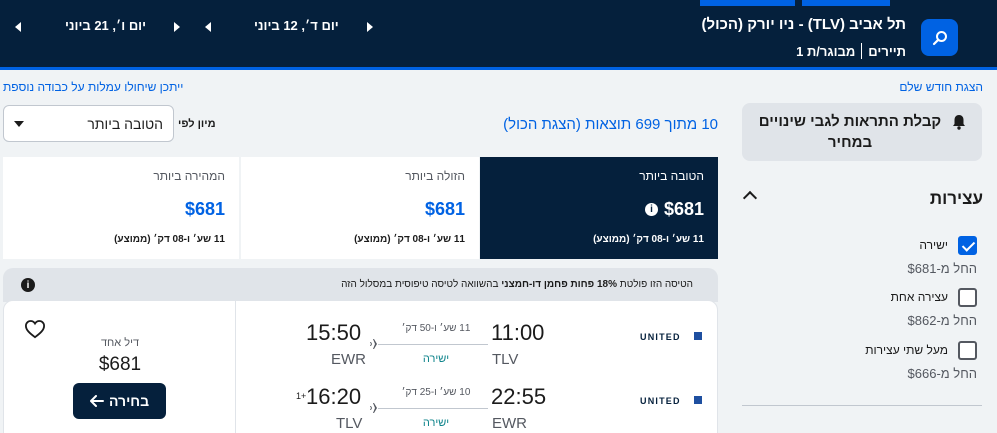 The height and width of the screenshot is (433, 997). What do you see at coordinates (826, 51) in the screenshot?
I see `passenger-count: מבוגר/ת 1` at bounding box center [826, 51].